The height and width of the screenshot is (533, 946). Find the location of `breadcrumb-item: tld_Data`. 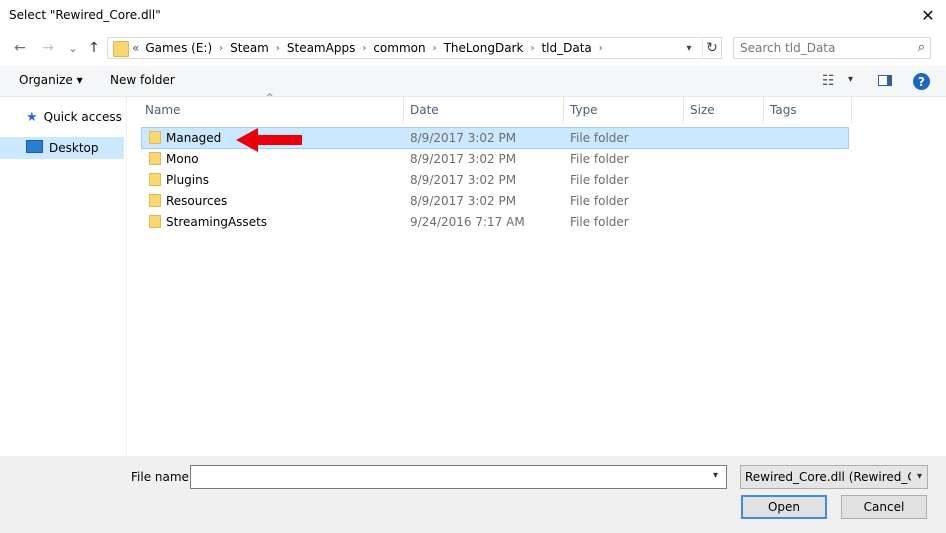

breadcrumb-item: tld_Data is located at coordinates (566, 48).